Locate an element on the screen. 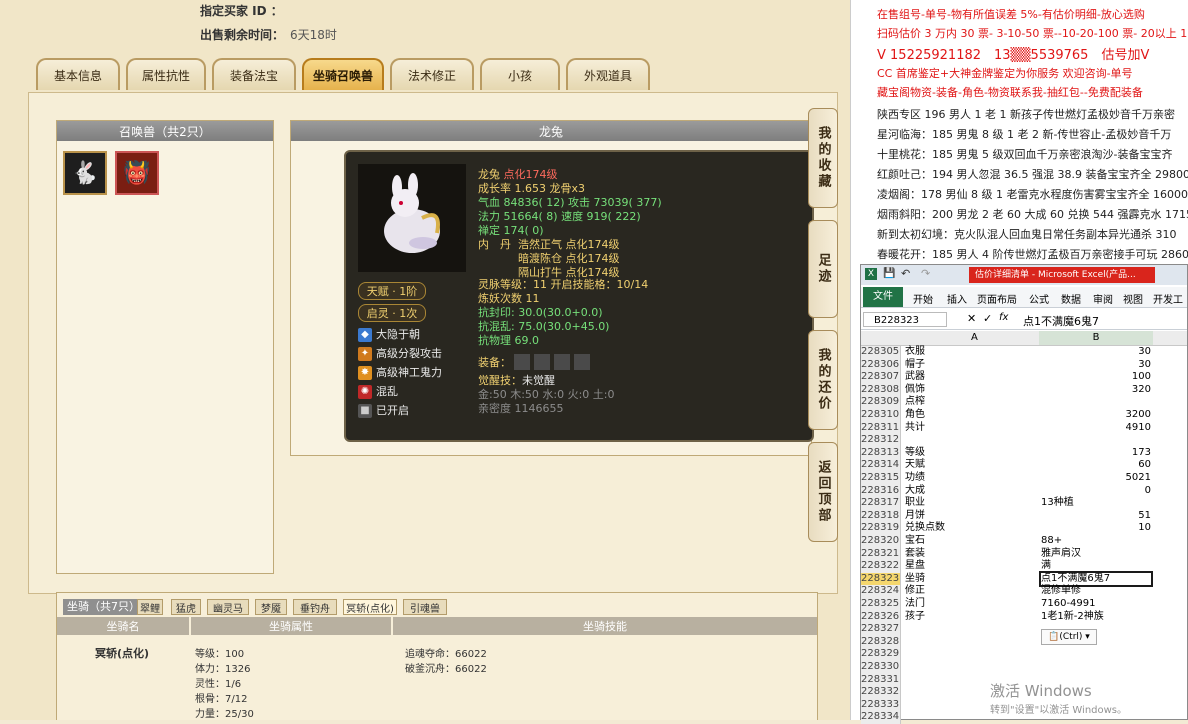  back-to-top-button: 返回顶部 is located at coordinates (823, 492).